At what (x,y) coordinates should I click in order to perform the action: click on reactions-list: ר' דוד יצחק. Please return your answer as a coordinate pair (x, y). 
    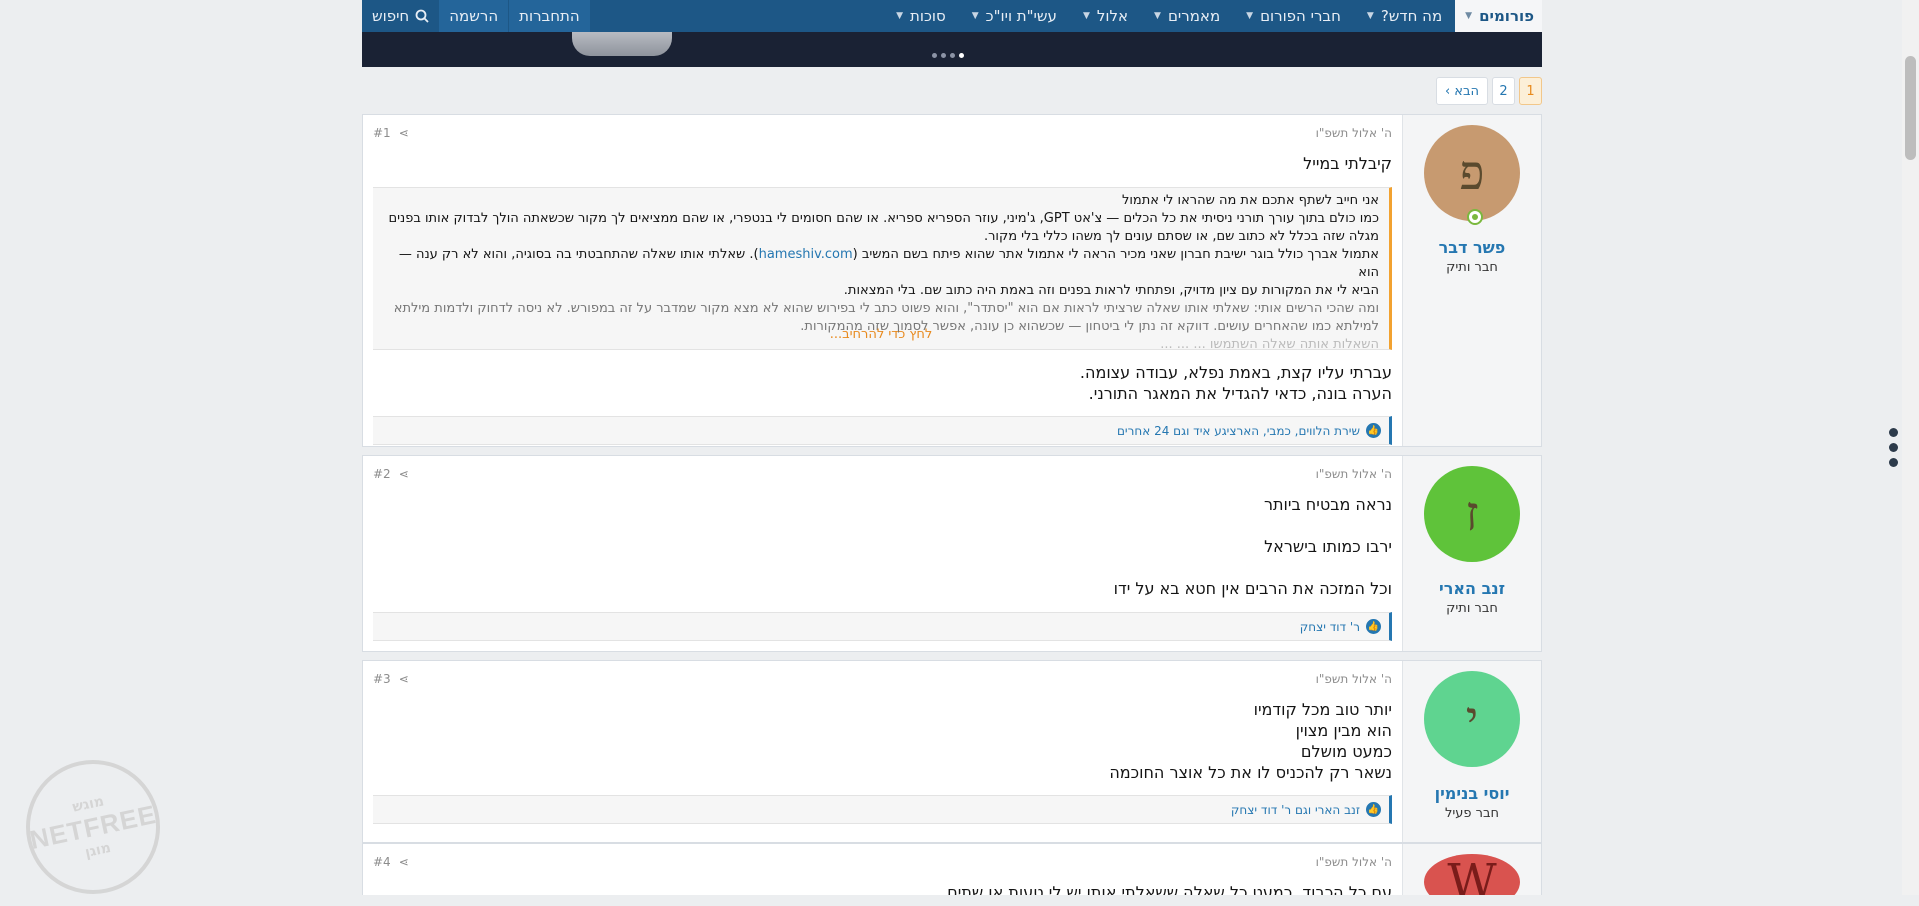
    Looking at the image, I should click on (1330, 627).